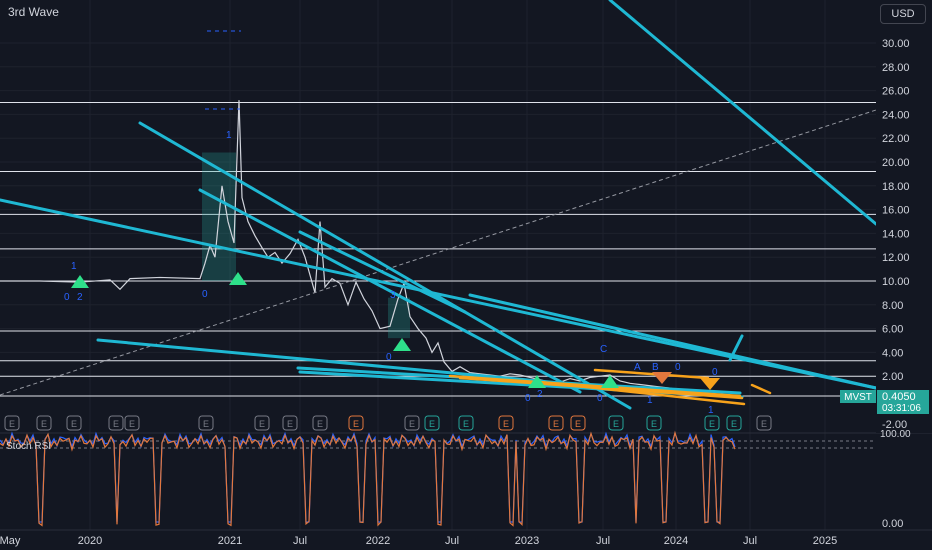 This screenshot has width=932, height=550. What do you see at coordinates (655, 367) in the screenshot?
I see `wave-label-12: B` at bounding box center [655, 367].